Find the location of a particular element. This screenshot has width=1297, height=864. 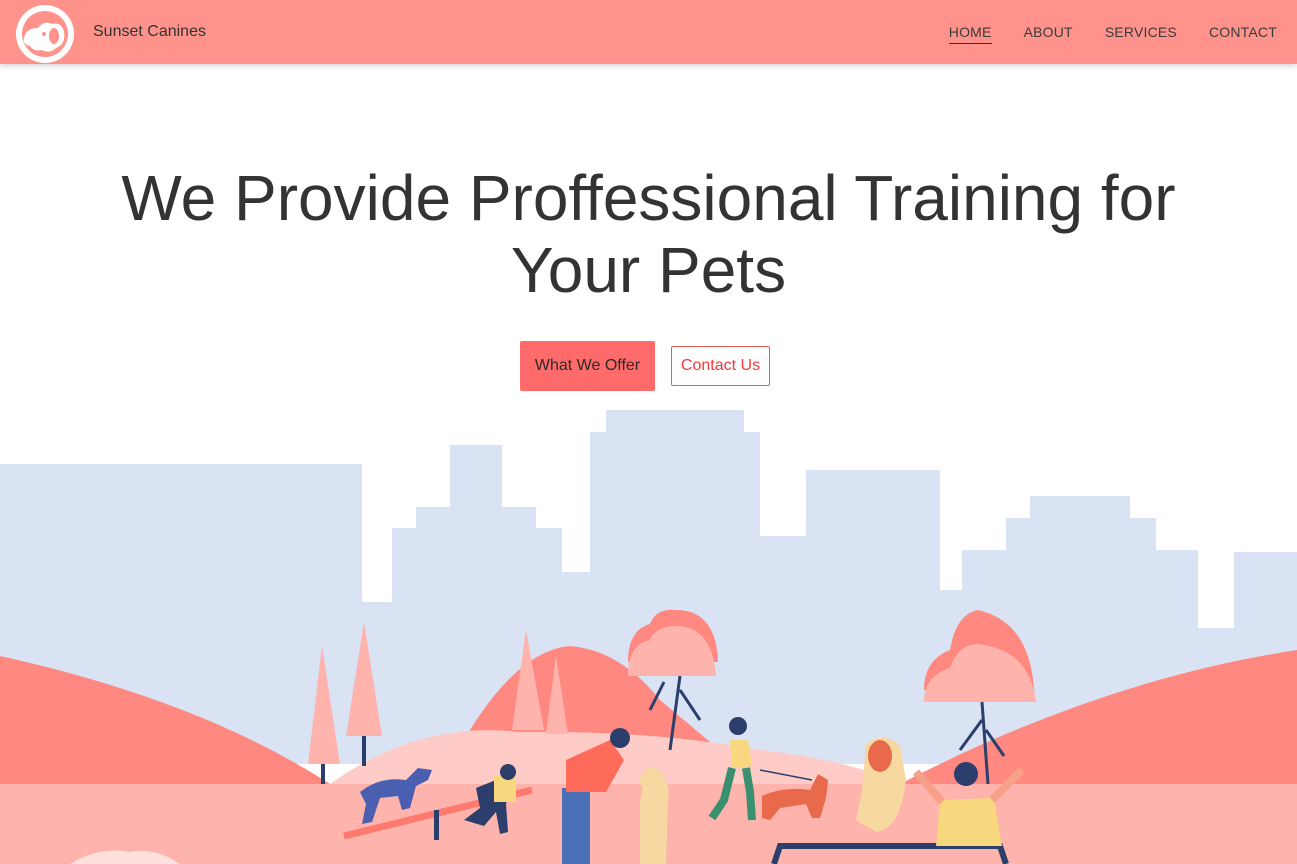

what-we-offer-button: What We Offer is located at coordinates (587, 366).